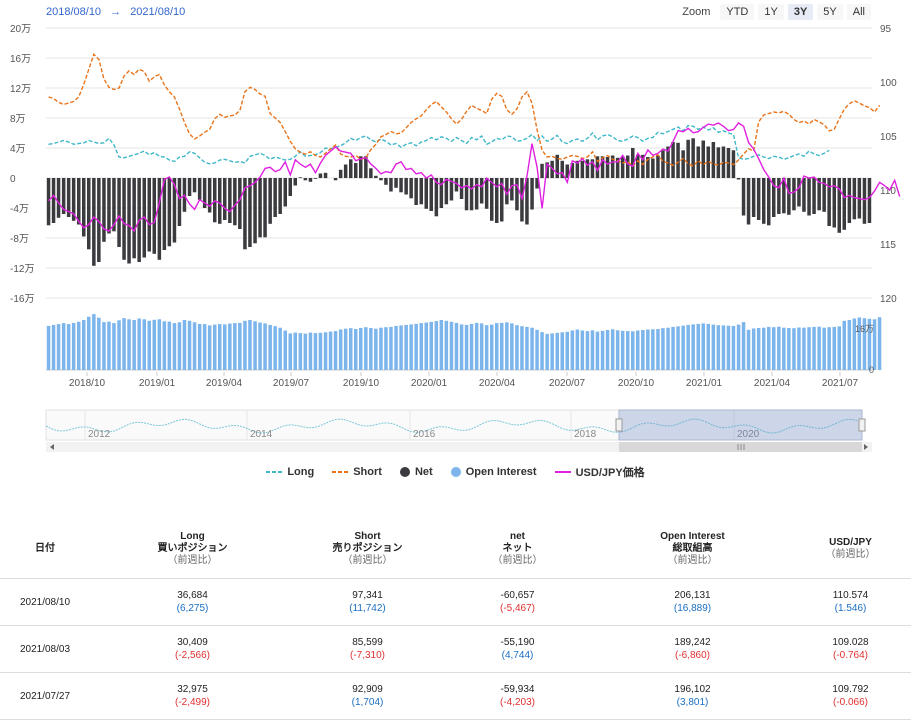 This screenshot has width=911, height=720. Describe the element at coordinates (886, 29) in the screenshot. I see `right-tick-label: 95` at that location.